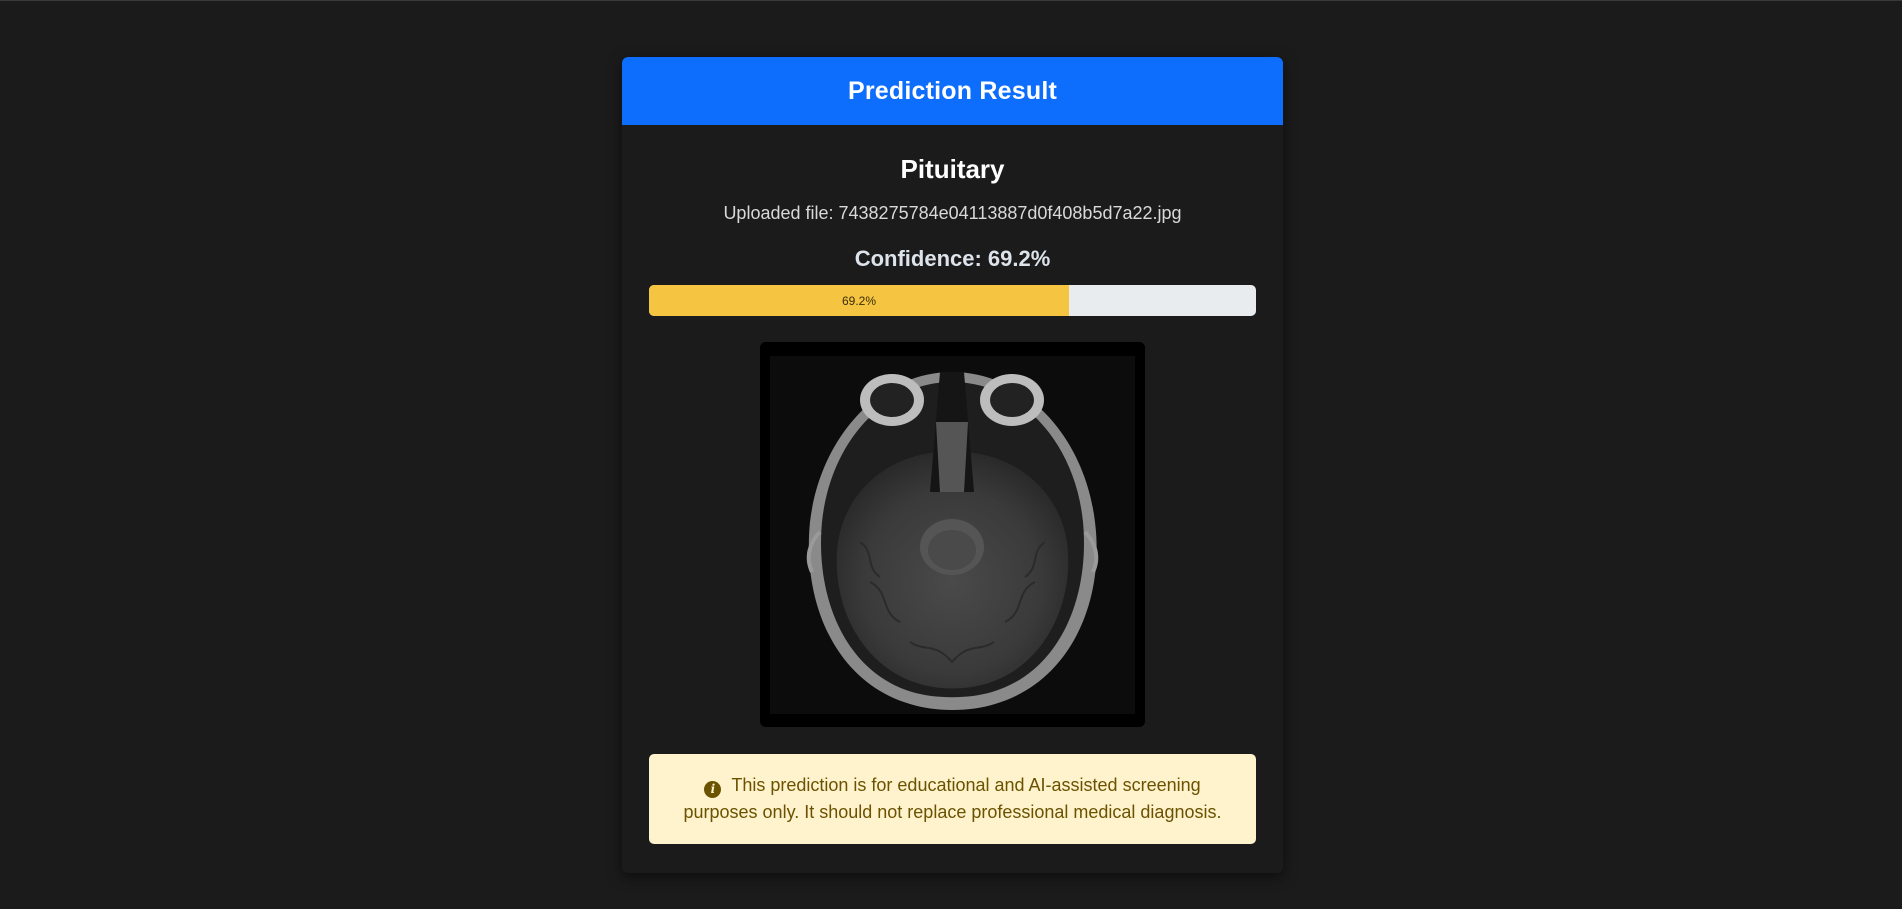 This screenshot has width=1902, height=909. I want to click on mri-scan-graphic, so click(952, 534).